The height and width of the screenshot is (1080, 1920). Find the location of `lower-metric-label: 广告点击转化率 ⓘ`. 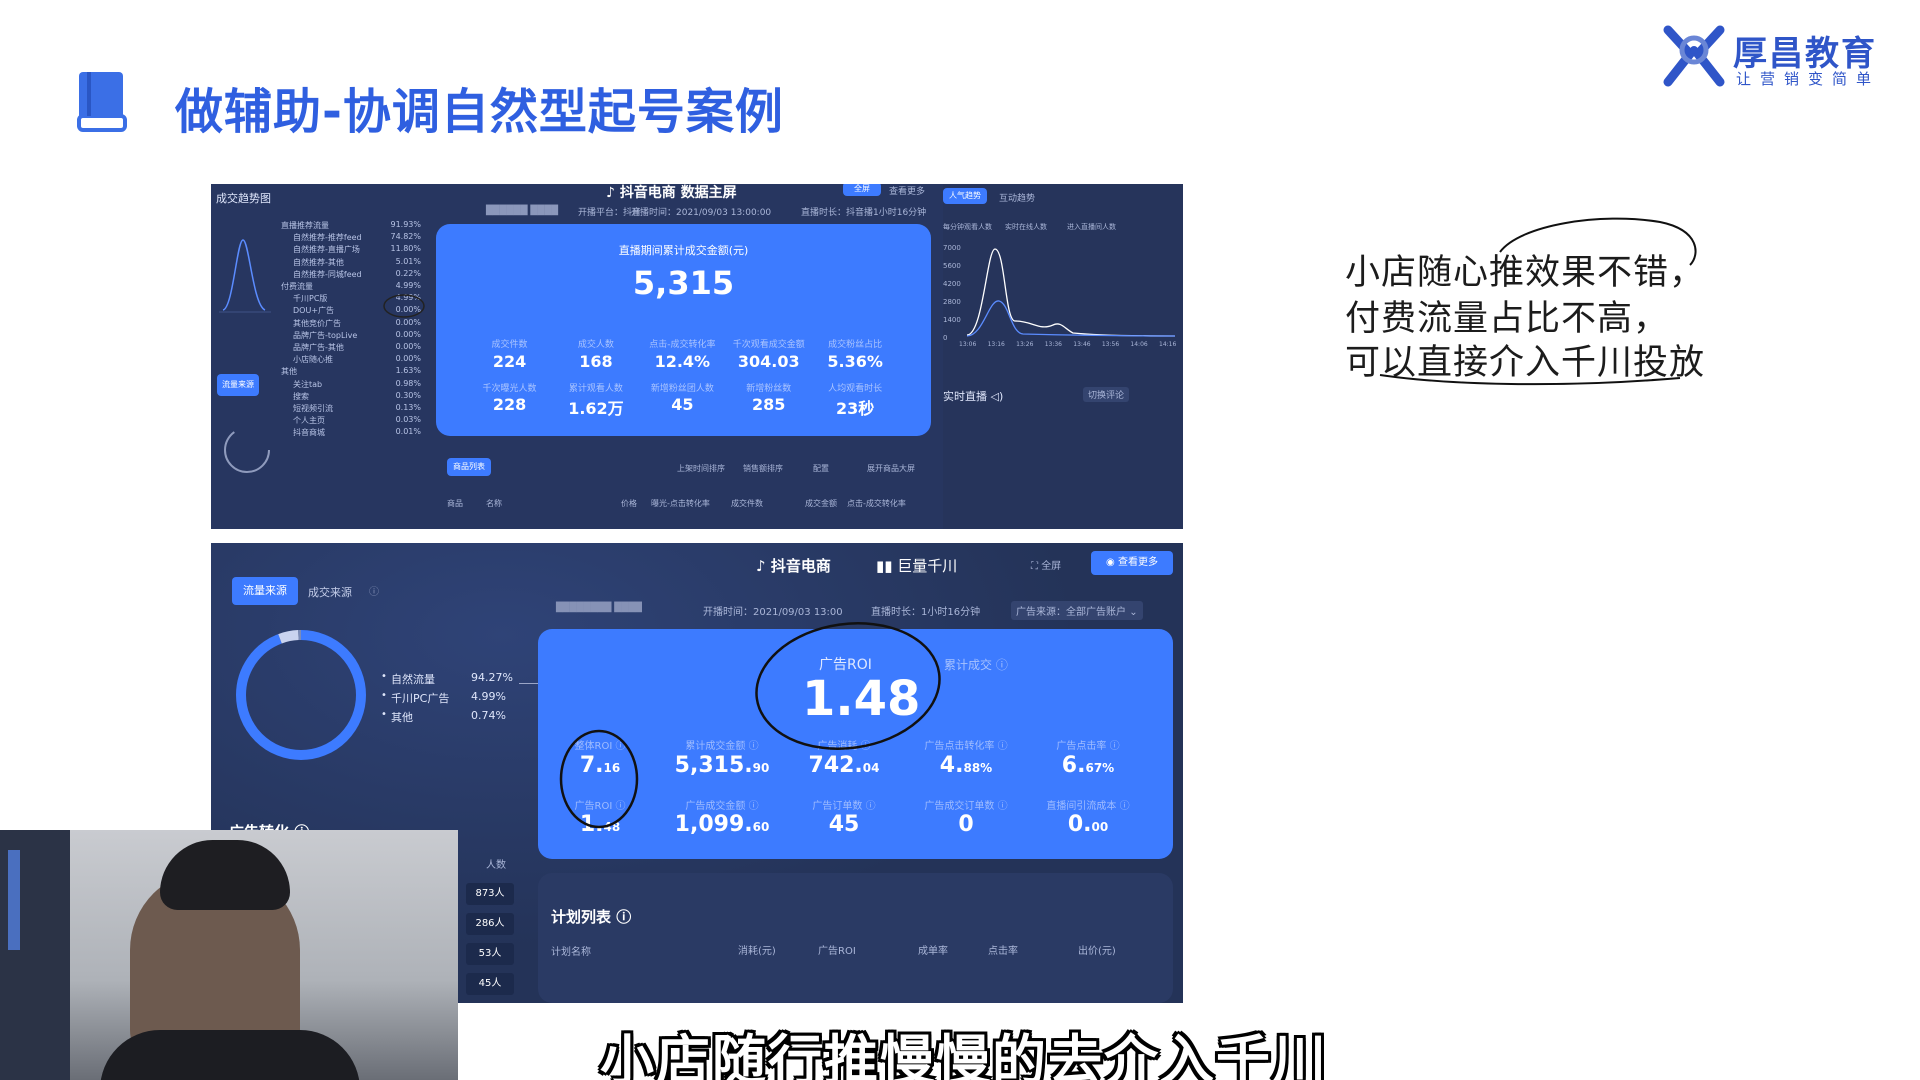

lower-metric-label: 广告点击转化率 ⓘ is located at coordinates (966, 746).